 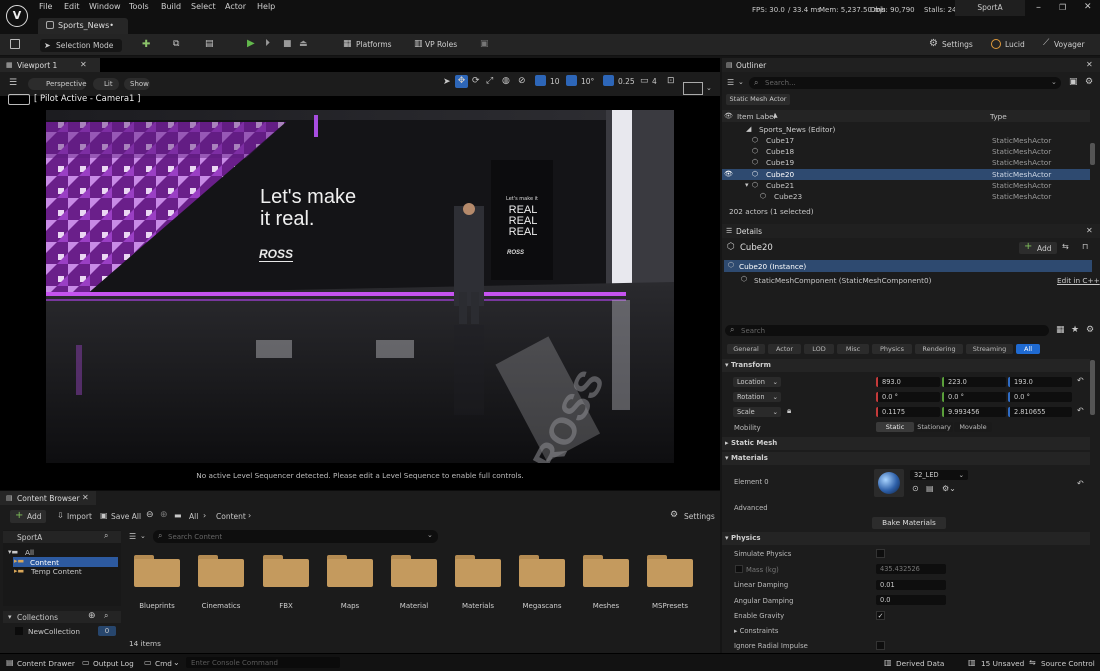 I want to click on angular-damping-input: 0.0, so click(x=911, y=600).